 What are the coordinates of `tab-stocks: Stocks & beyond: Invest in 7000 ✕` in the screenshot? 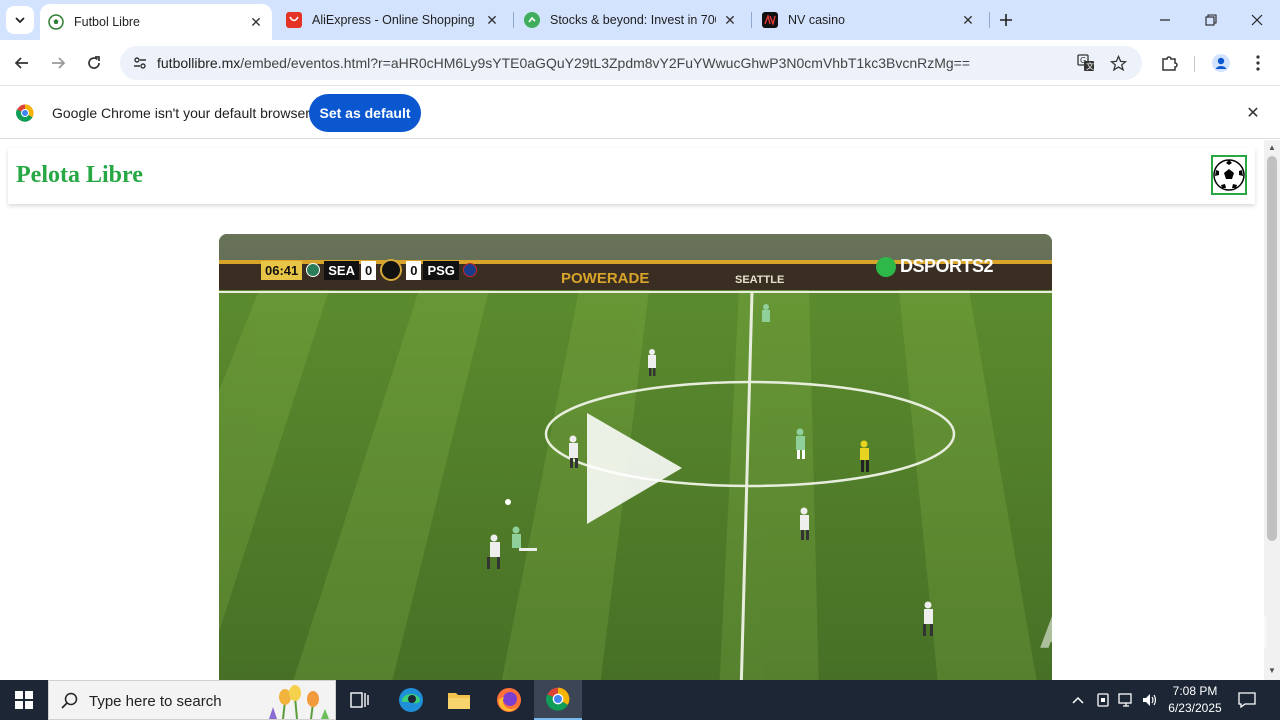 It's located at (631, 20).